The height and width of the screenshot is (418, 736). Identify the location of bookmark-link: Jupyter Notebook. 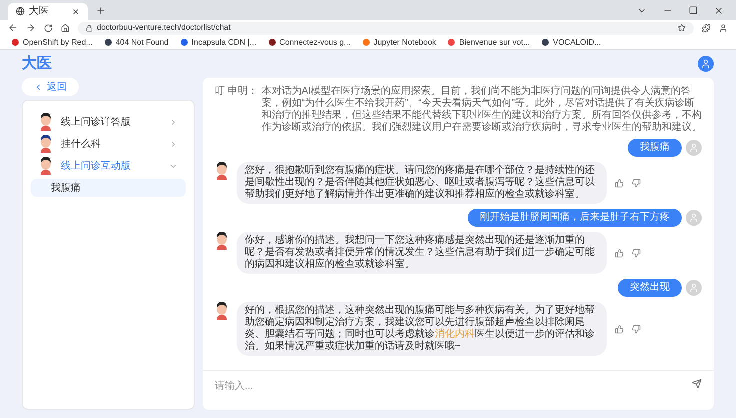
(405, 42).